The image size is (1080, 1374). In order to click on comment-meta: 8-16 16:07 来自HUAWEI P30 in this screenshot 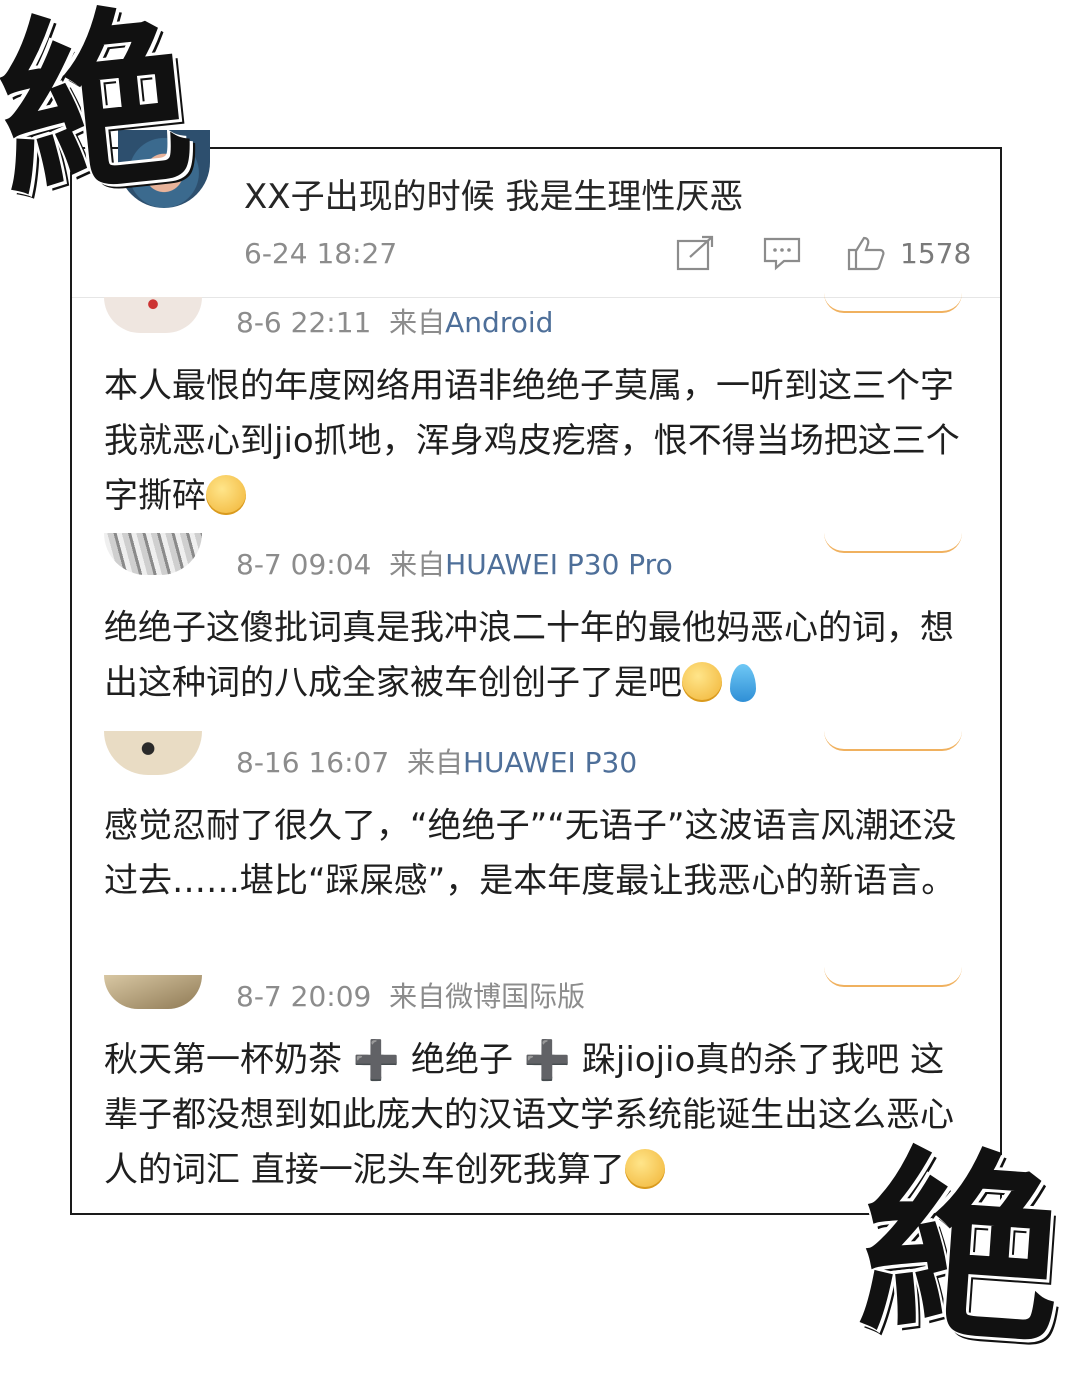, I will do `click(436, 761)`.